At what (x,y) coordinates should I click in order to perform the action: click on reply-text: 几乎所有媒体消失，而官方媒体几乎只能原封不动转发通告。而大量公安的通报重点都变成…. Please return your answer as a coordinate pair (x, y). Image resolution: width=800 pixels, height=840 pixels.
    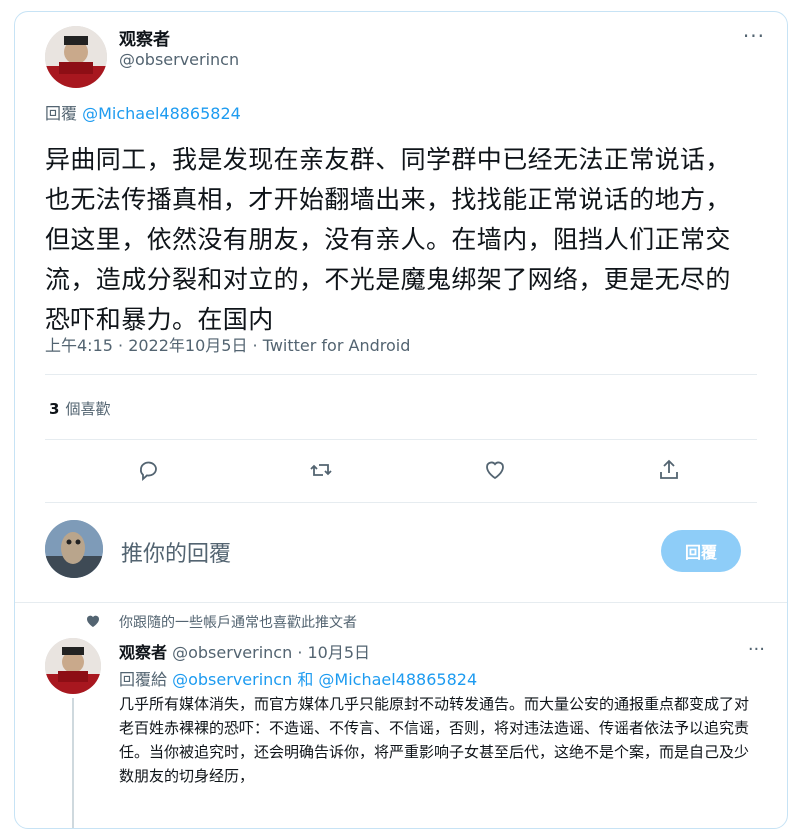
    Looking at the image, I should click on (434, 740).